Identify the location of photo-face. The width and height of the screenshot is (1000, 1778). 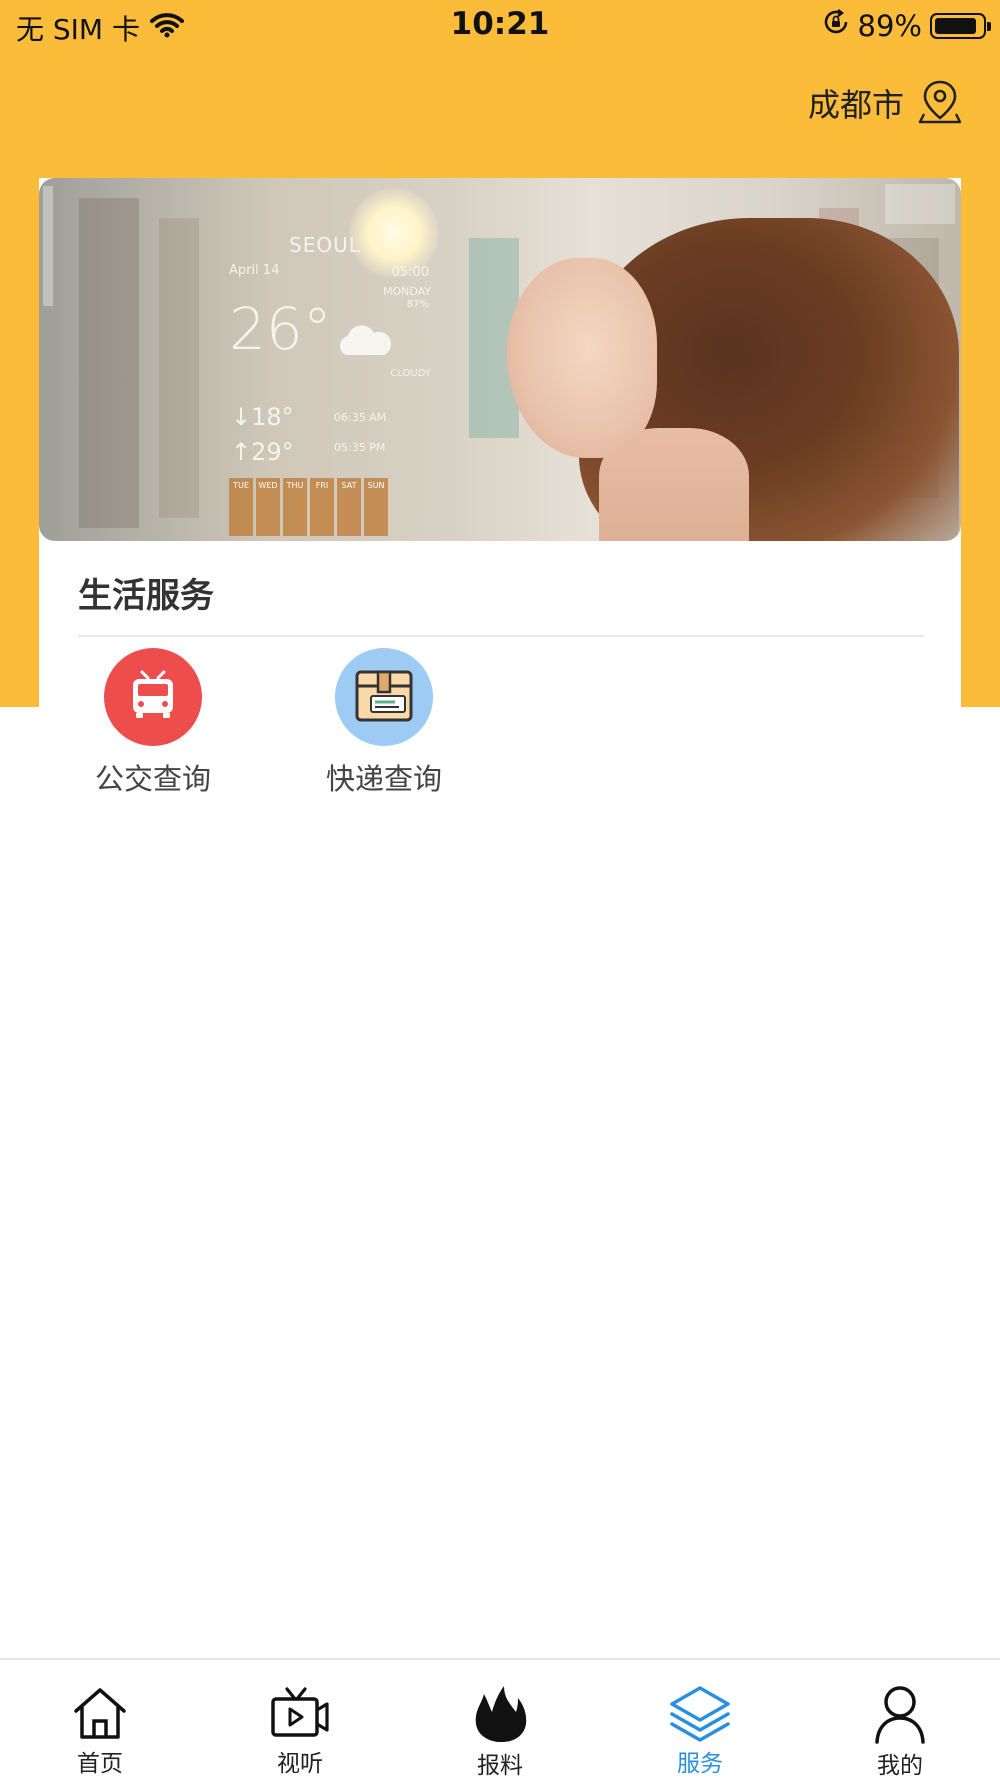
(582, 358).